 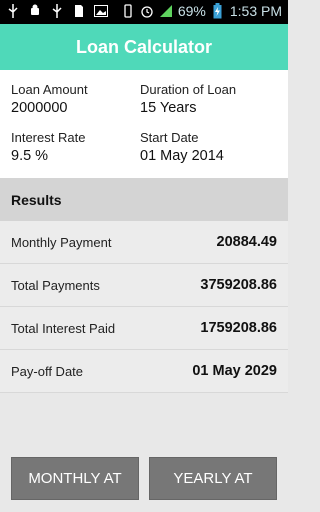 What do you see at coordinates (39, 108) in the screenshot?
I see `loan-amount-value: 2000000` at bounding box center [39, 108].